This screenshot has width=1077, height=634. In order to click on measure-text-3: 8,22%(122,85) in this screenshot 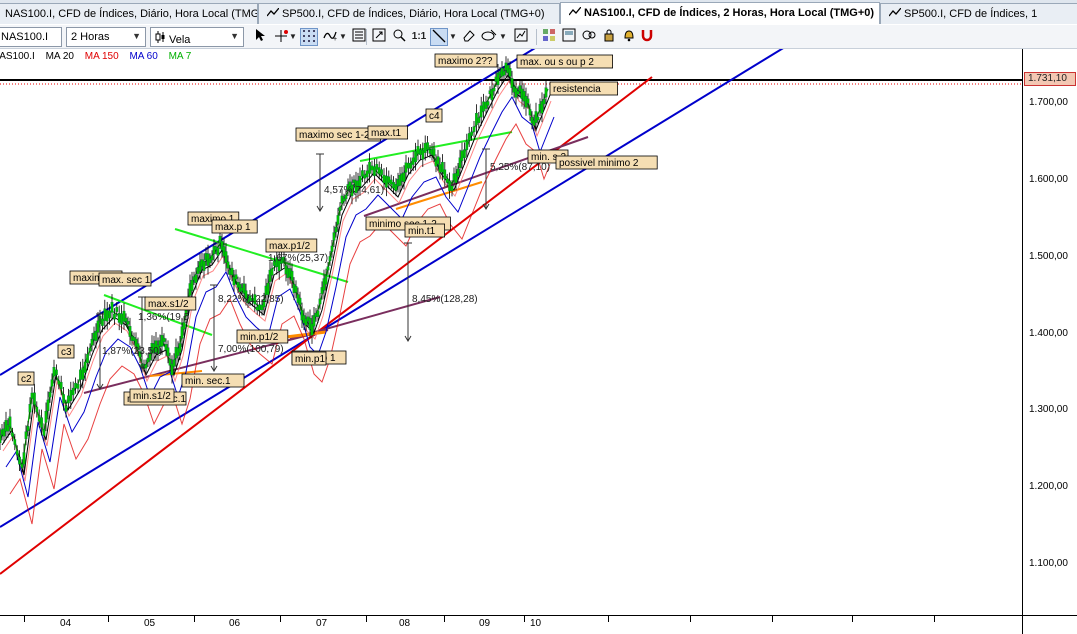, I will do `click(251, 299)`.